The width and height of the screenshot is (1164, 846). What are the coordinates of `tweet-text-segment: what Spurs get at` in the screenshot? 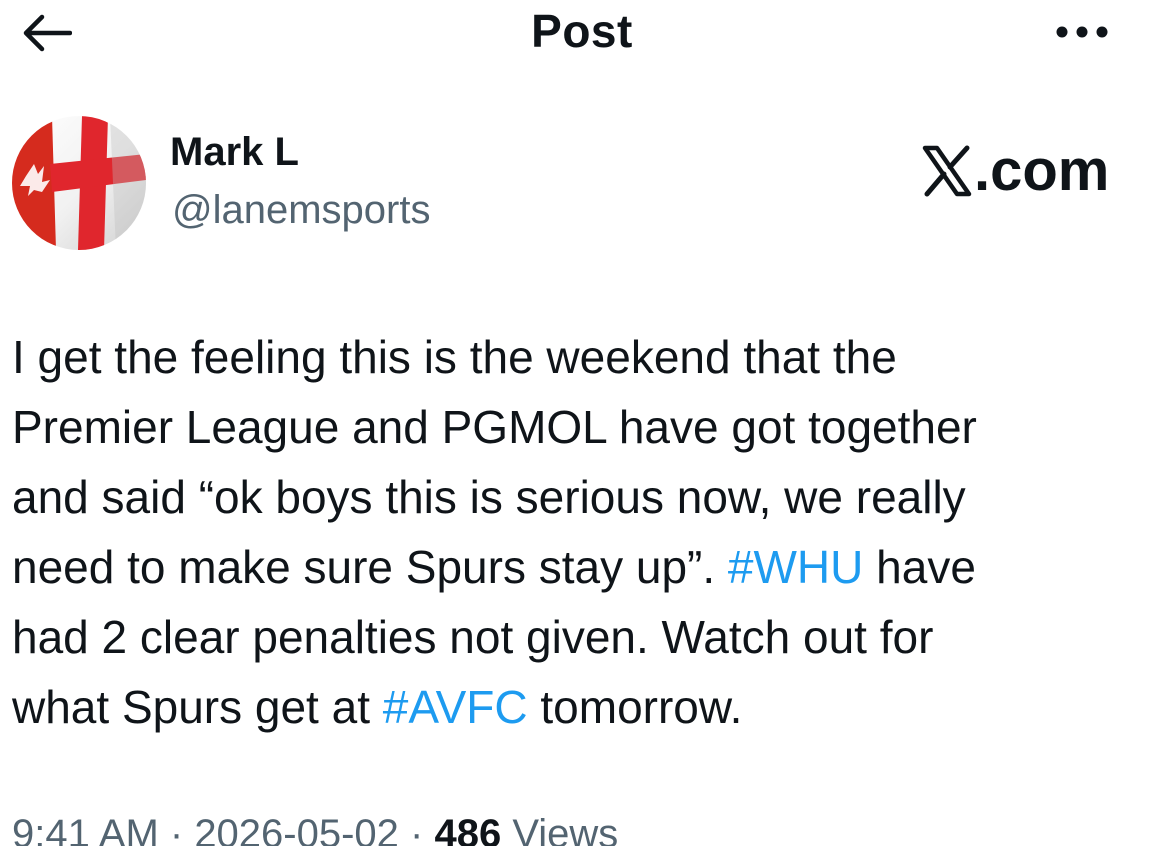 It's located at (197, 707).